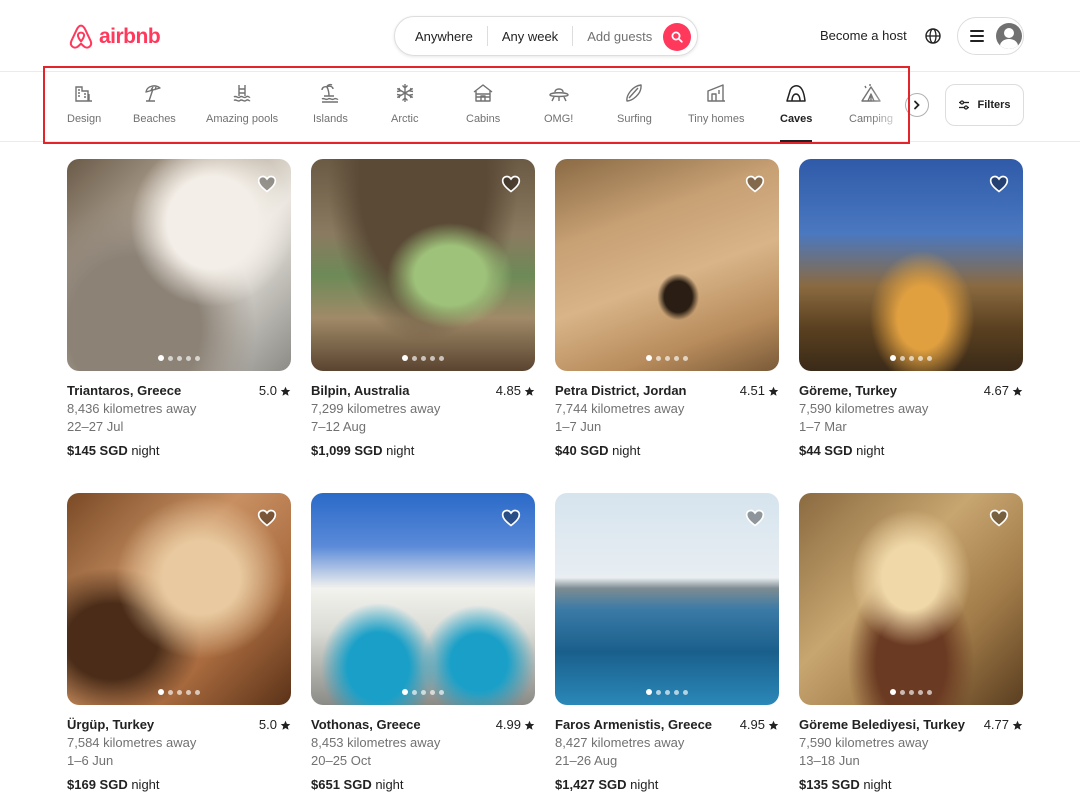 The width and height of the screenshot is (1080, 807). I want to click on listing-rating: 4.85, so click(515, 391).